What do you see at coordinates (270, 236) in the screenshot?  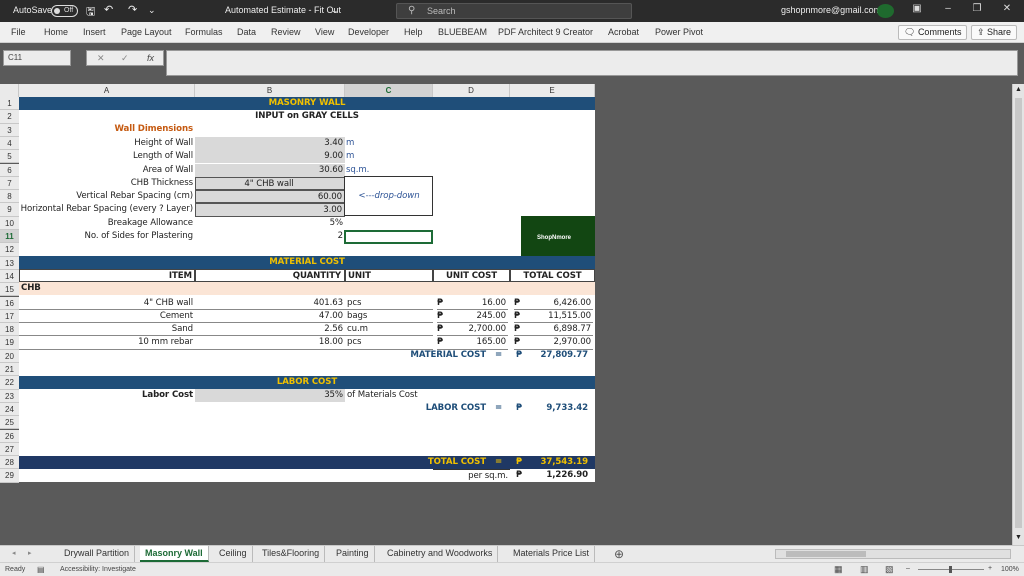 I see `input-value: 2` at bounding box center [270, 236].